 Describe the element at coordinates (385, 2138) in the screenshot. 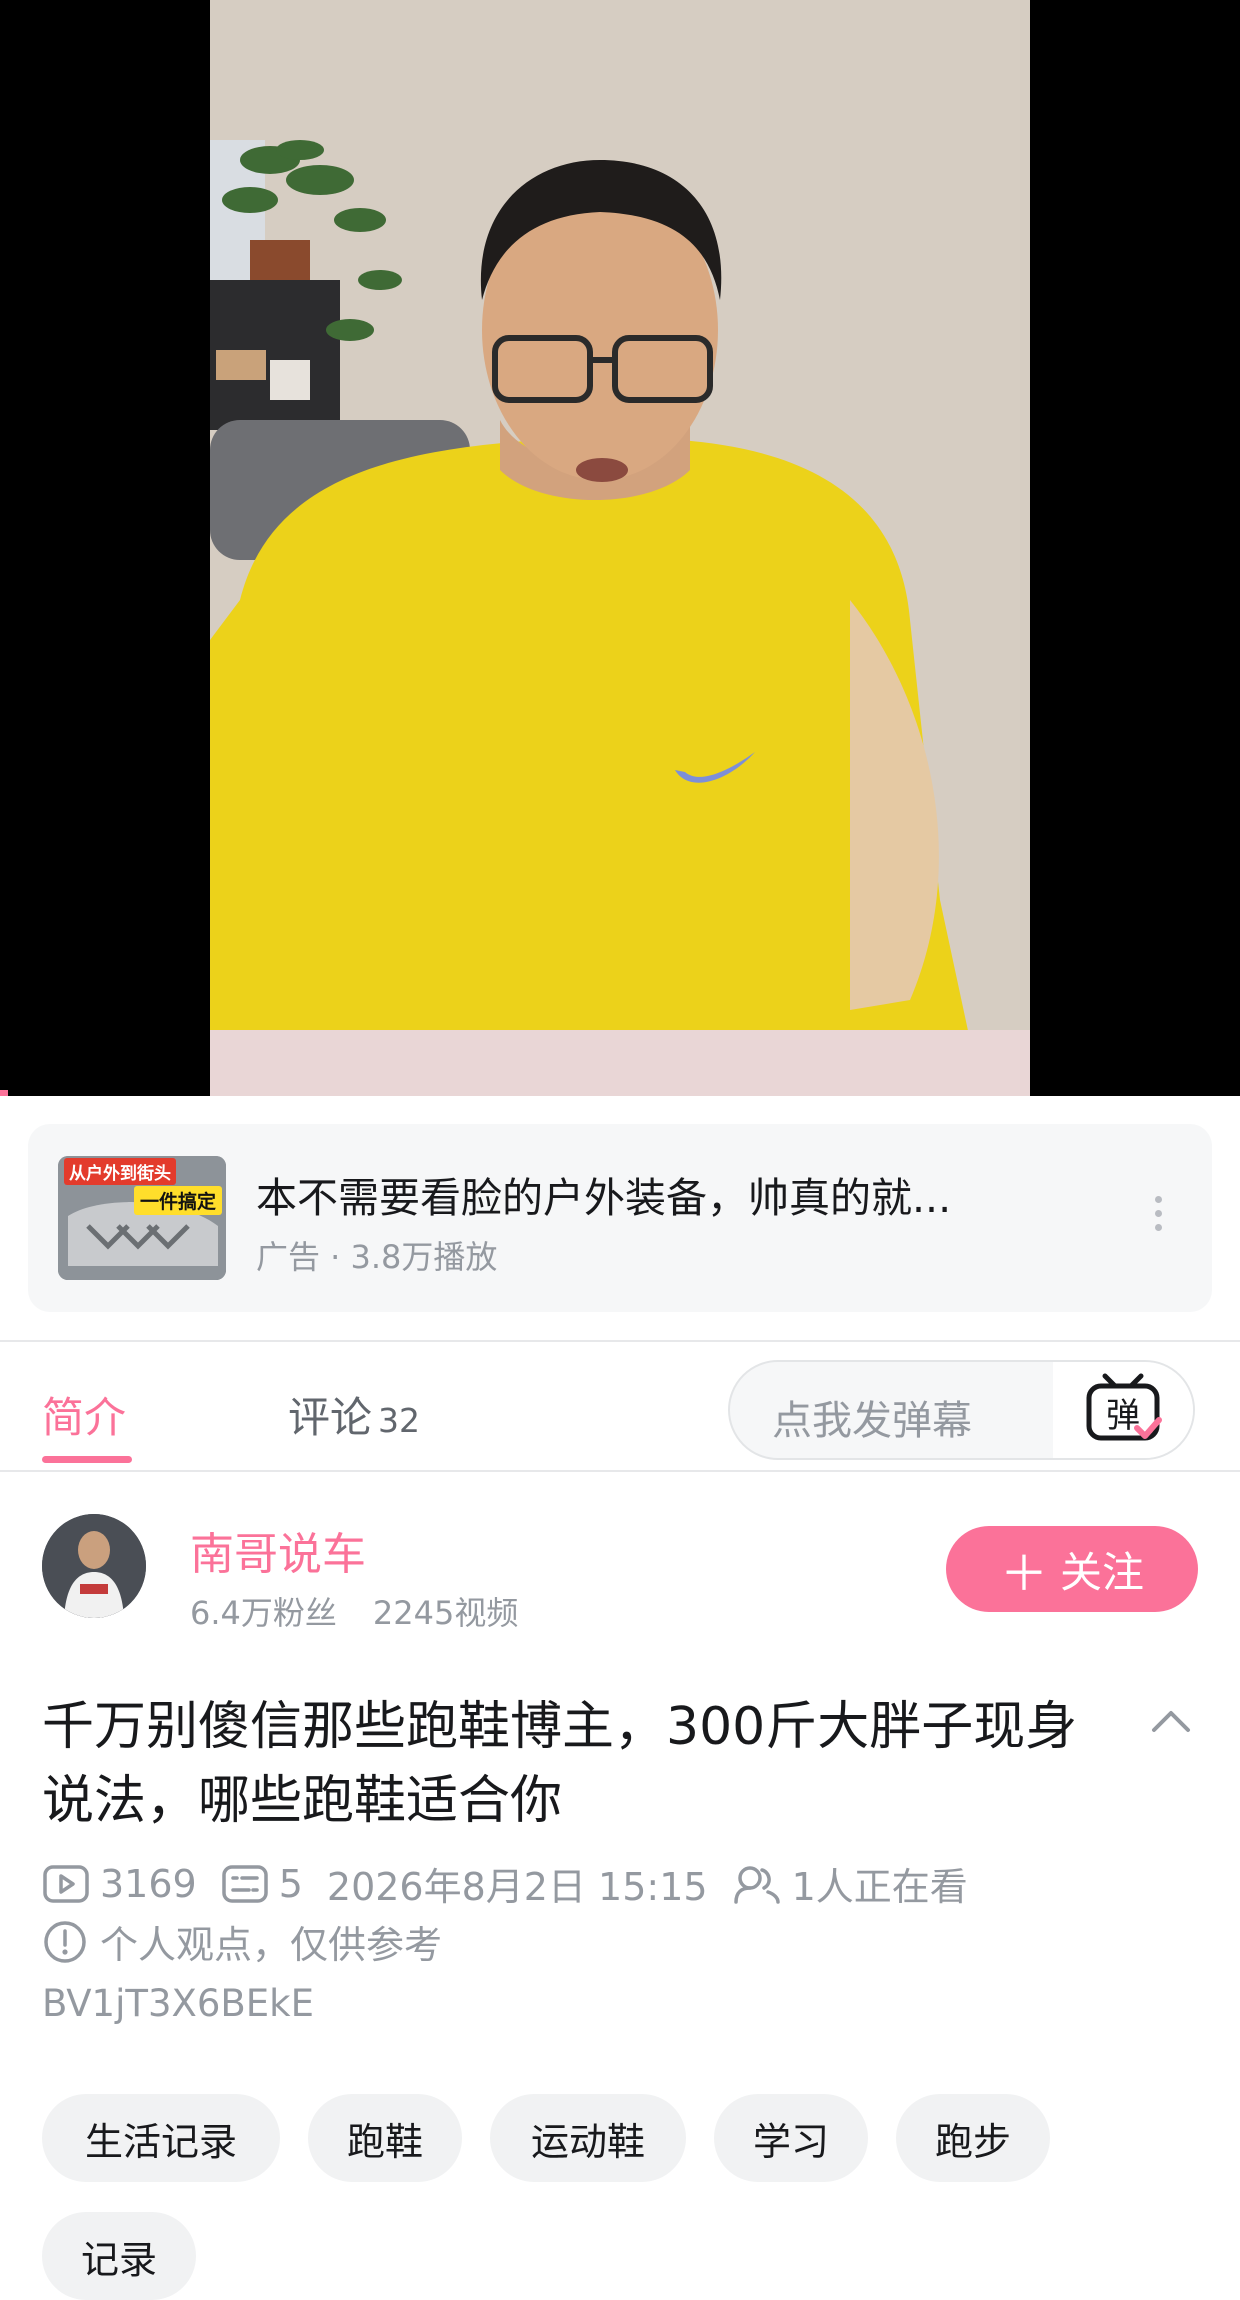

I see `tag-chip: 跑鞋` at that location.